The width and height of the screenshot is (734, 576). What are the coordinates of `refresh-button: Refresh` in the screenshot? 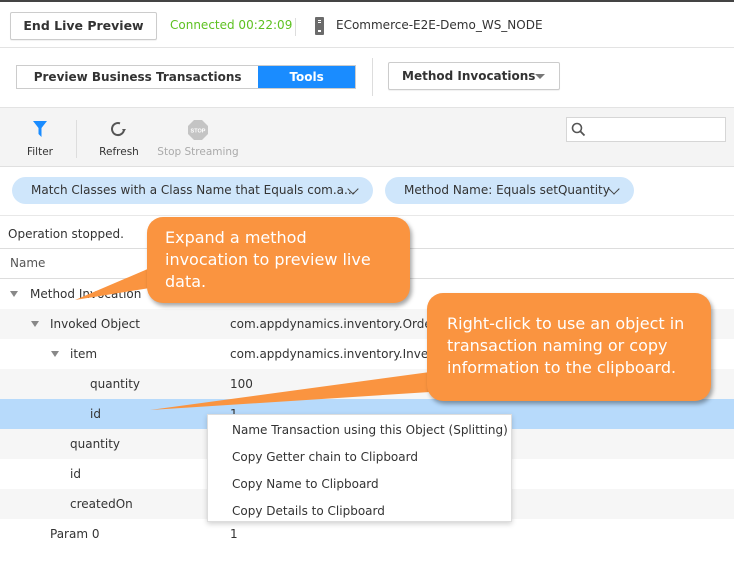 It's located at (119, 137).